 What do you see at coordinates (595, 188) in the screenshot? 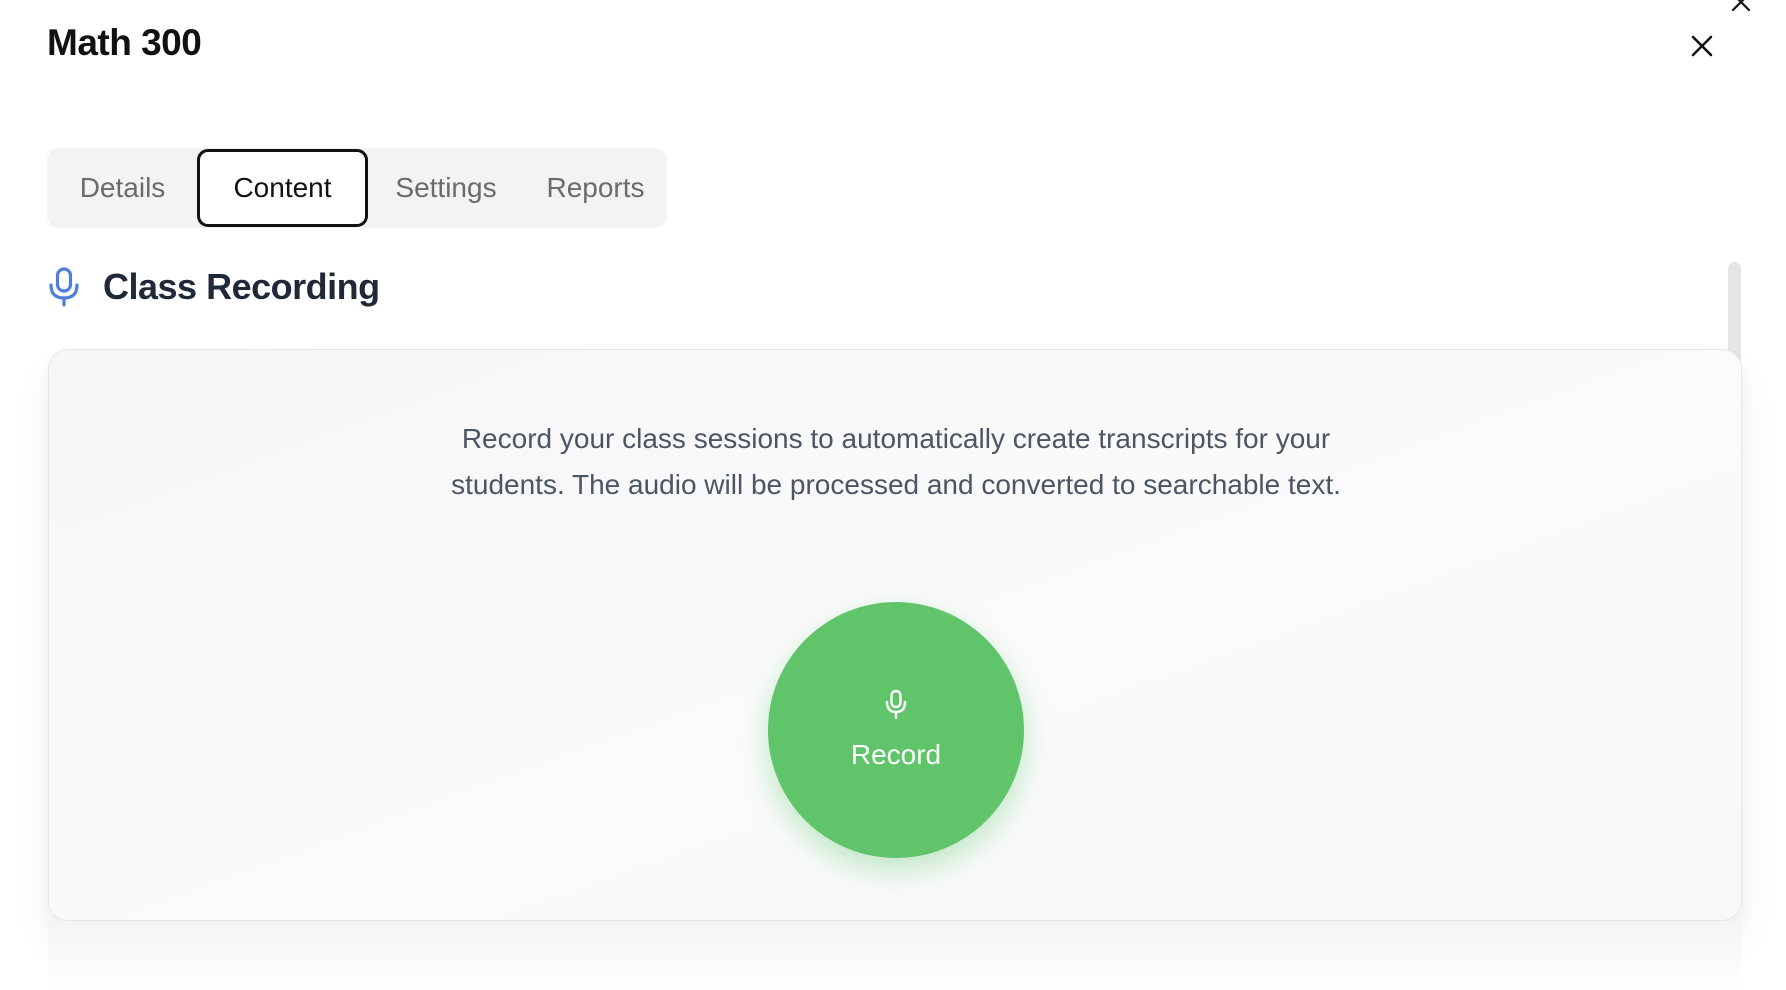
I see `tab-reports: Reports` at bounding box center [595, 188].